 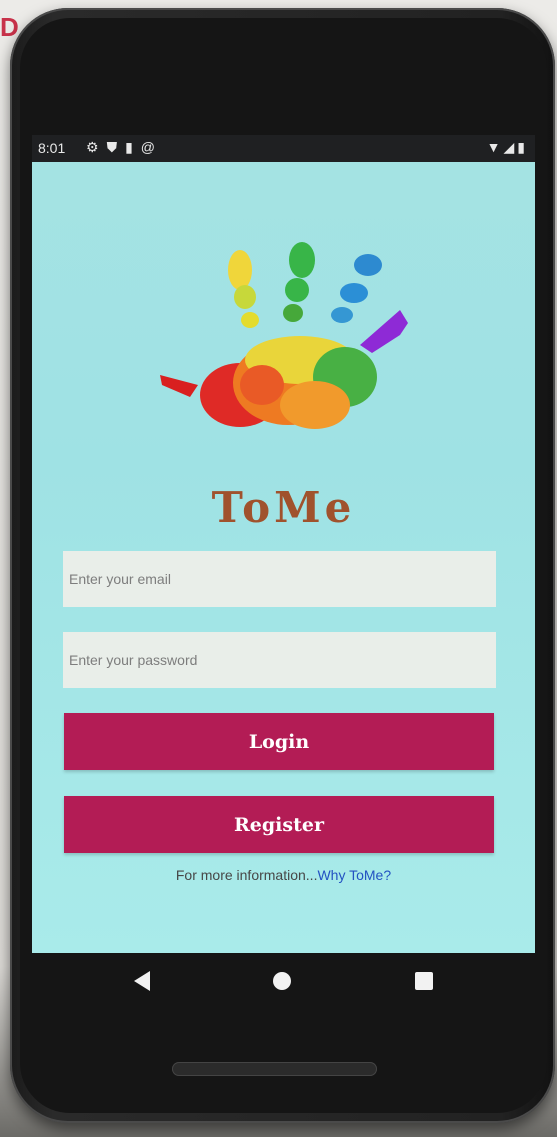 What do you see at coordinates (147, 147) in the screenshot?
I see `at-sign-icon: @` at bounding box center [147, 147].